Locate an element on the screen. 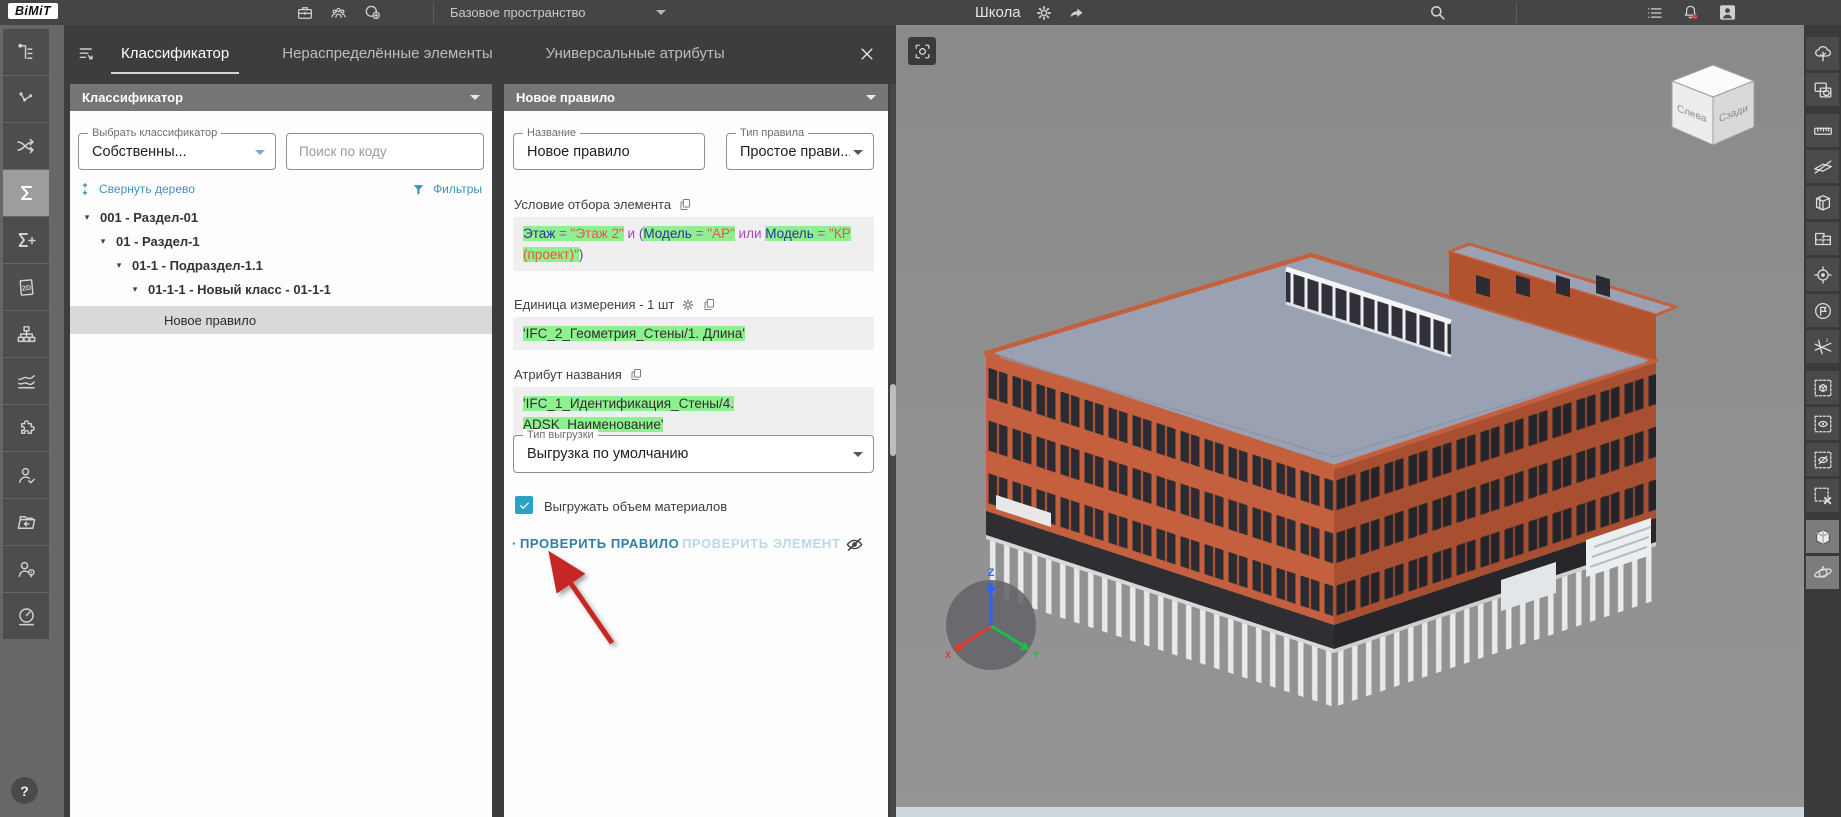 The height and width of the screenshot is (817, 1841). tree-item: ▾ 01-1 - Подраздел-1.1 is located at coordinates (281, 265).